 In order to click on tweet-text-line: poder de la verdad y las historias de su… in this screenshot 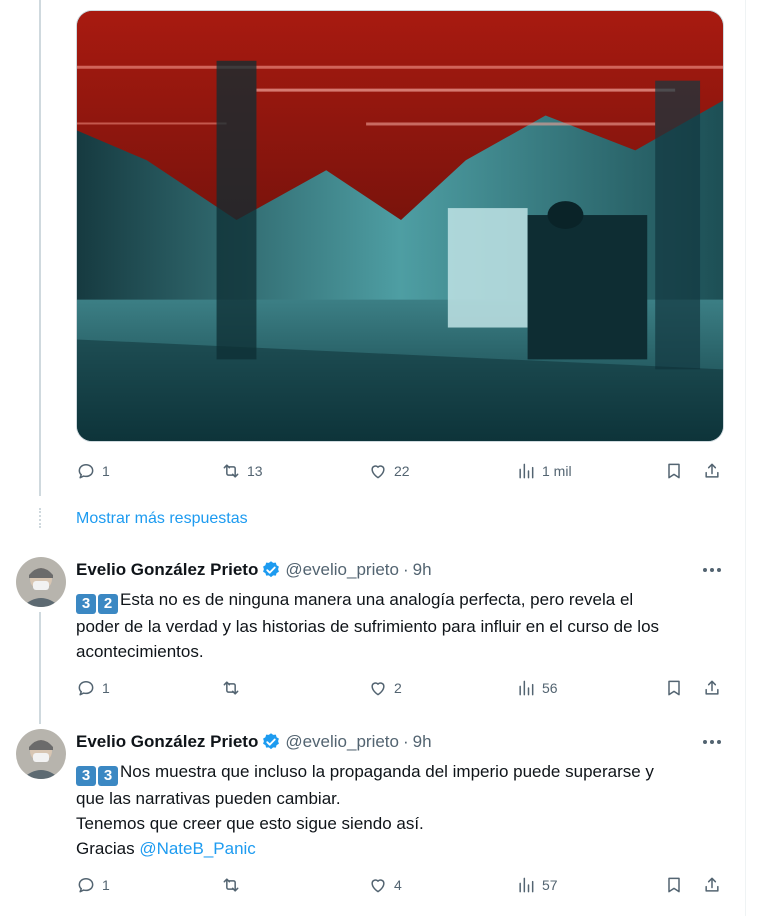, I will do `click(368, 626)`.